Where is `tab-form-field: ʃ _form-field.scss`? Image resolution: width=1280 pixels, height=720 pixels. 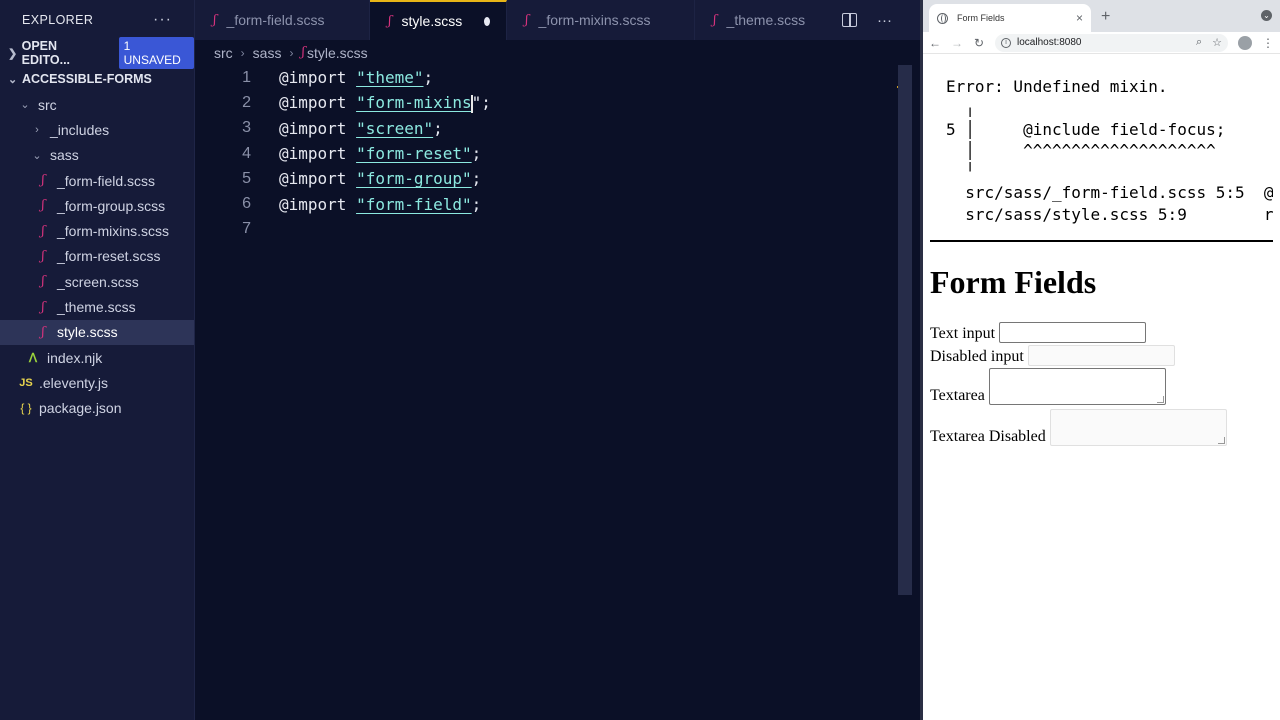
tab-form-field: ʃ _form-field.scss is located at coordinates (282, 20).